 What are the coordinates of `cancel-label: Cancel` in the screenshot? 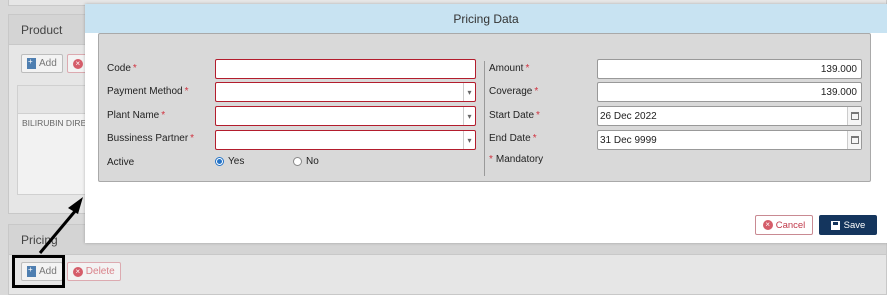 It's located at (790, 225).